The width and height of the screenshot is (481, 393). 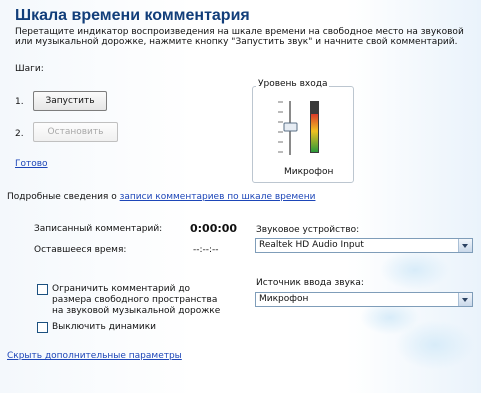 What do you see at coordinates (314, 133) in the screenshot?
I see `meter-fill` at bounding box center [314, 133].